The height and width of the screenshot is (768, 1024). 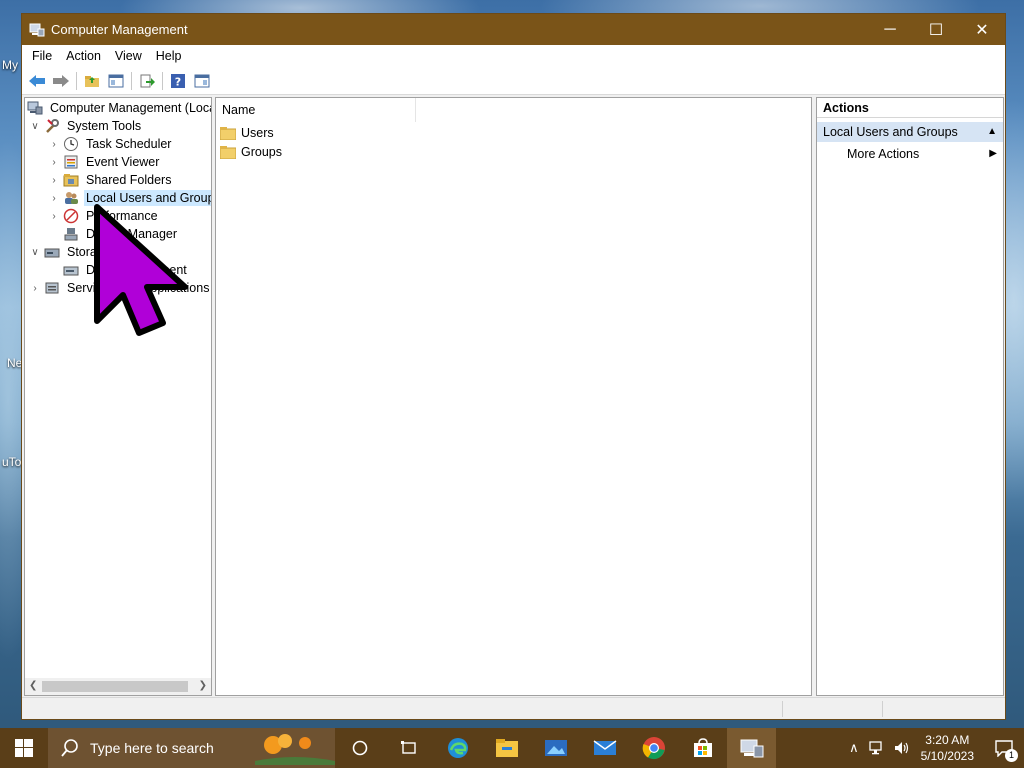 What do you see at coordinates (119, 29) in the screenshot?
I see `window-title: Computer Management` at bounding box center [119, 29].